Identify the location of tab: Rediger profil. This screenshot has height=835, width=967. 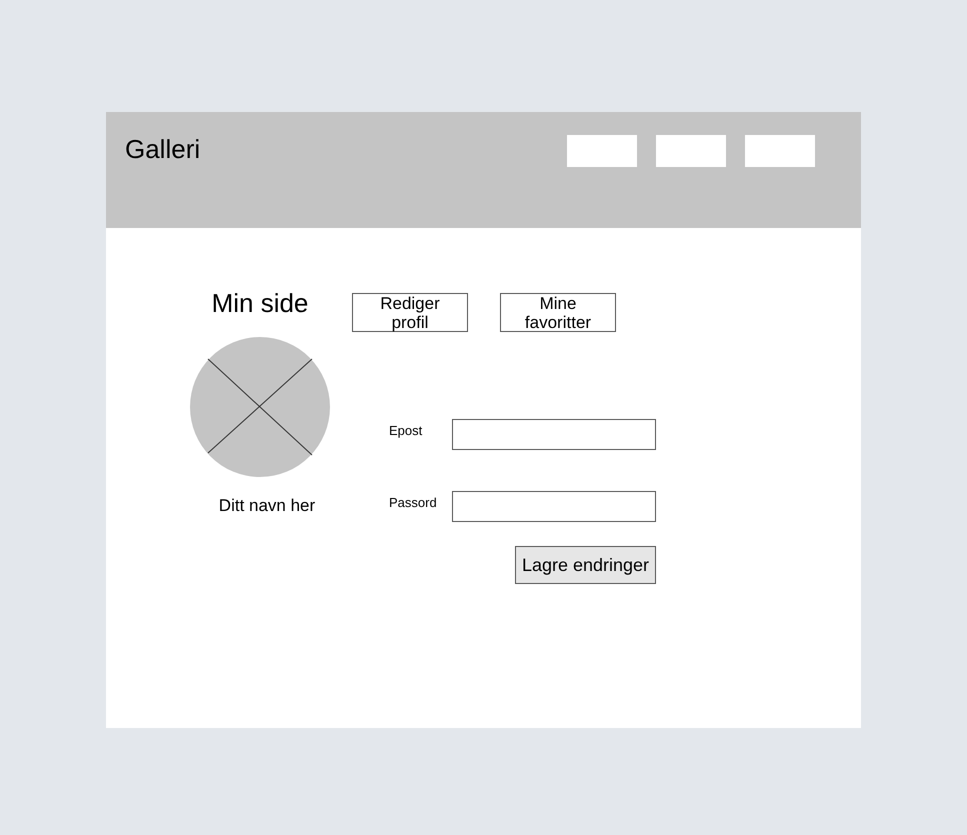
(410, 312).